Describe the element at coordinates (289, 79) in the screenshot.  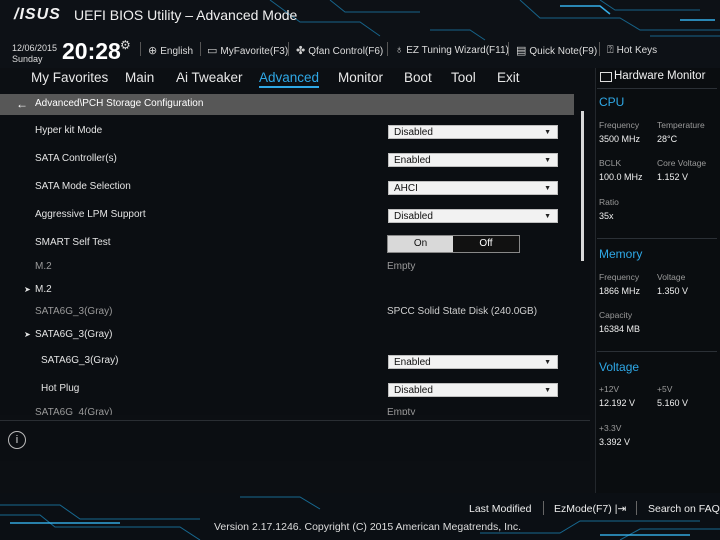
I see `tab-advanced: Advanced` at that location.